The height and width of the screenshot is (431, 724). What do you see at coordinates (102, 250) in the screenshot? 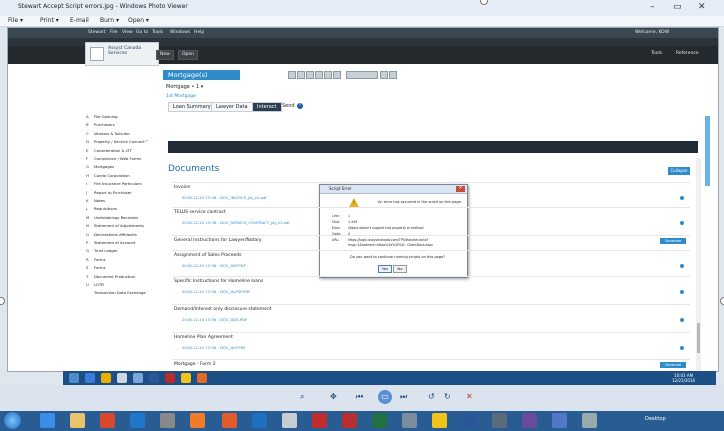
I see `sidebar-item: Q Trust Ledger` at bounding box center [102, 250].